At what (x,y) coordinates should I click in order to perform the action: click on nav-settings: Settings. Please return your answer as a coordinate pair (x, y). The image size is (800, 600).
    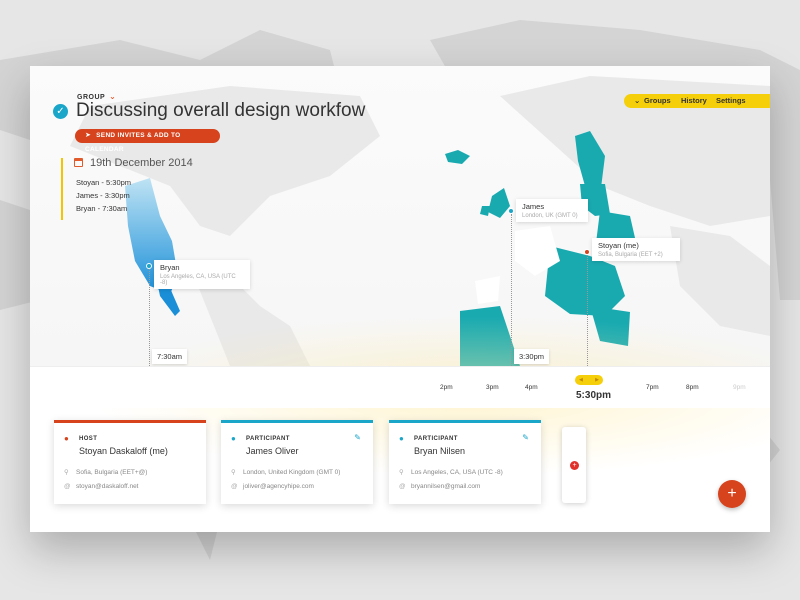
    Looking at the image, I should click on (731, 101).